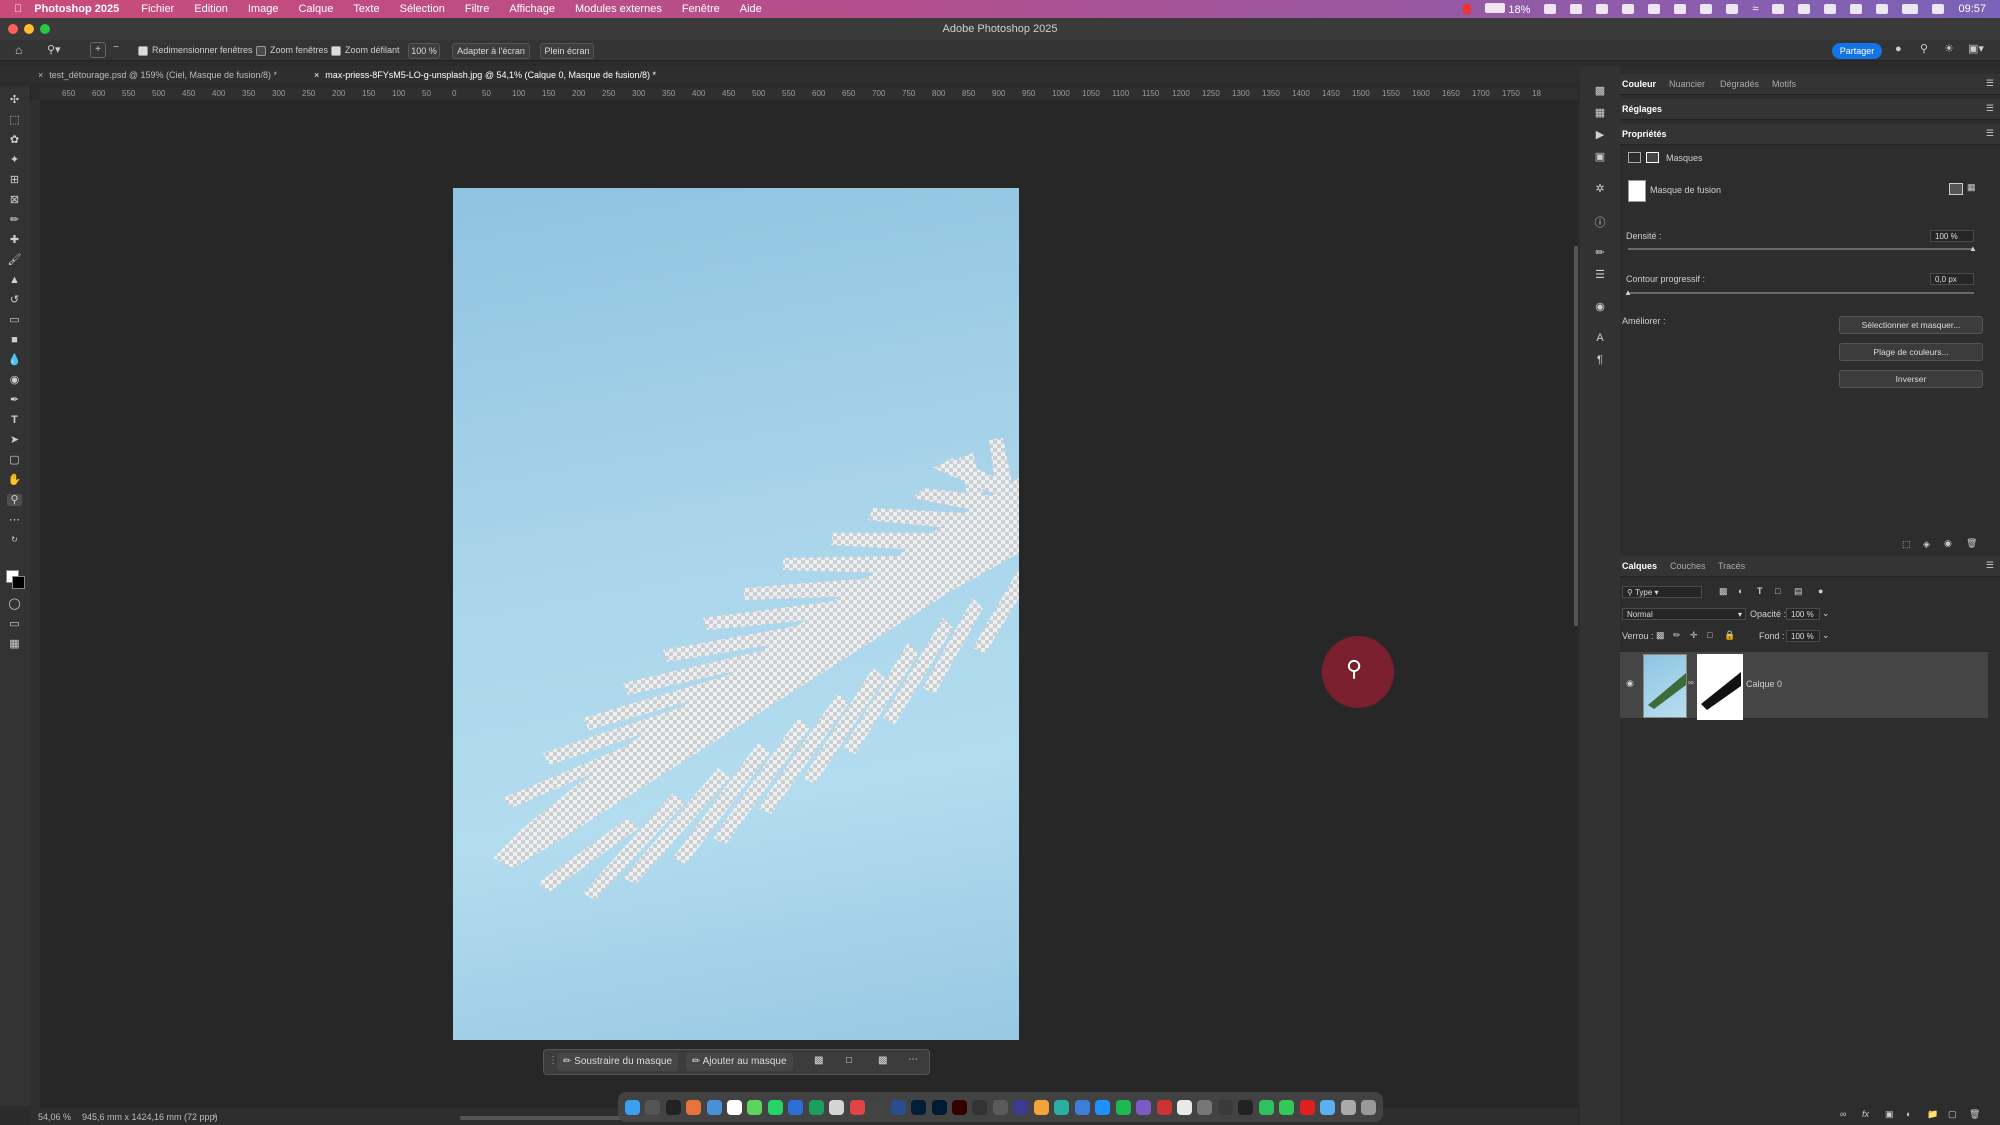 Image resolution: width=2000 pixels, height=1125 pixels. Describe the element at coordinates (618, 1062) in the screenshot. I see `subtract-from-mask-button: ✏ Soustraire du masque` at that location.